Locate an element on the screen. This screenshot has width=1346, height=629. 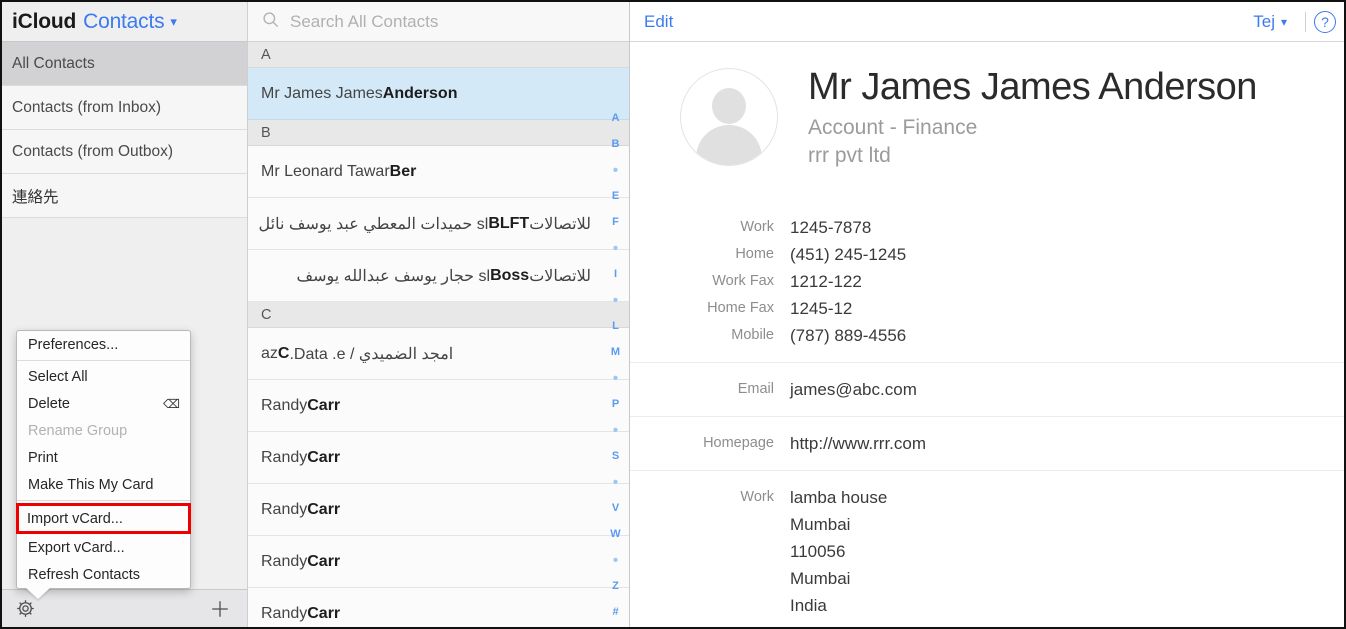
sidebar-item-contacts-from-outbox: Contacts (from Outbox) is located at coordinates (124, 152).